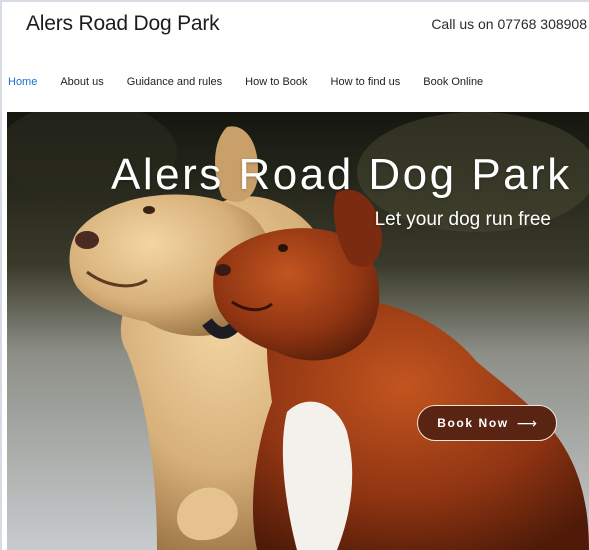 This screenshot has width=589, height=550. I want to click on left-border, so click(1, 275).